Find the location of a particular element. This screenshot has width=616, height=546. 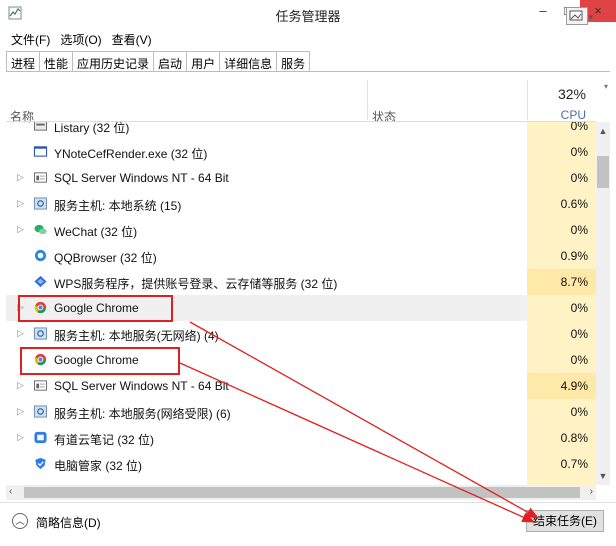

youdao-note-icon is located at coordinates (40, 437).